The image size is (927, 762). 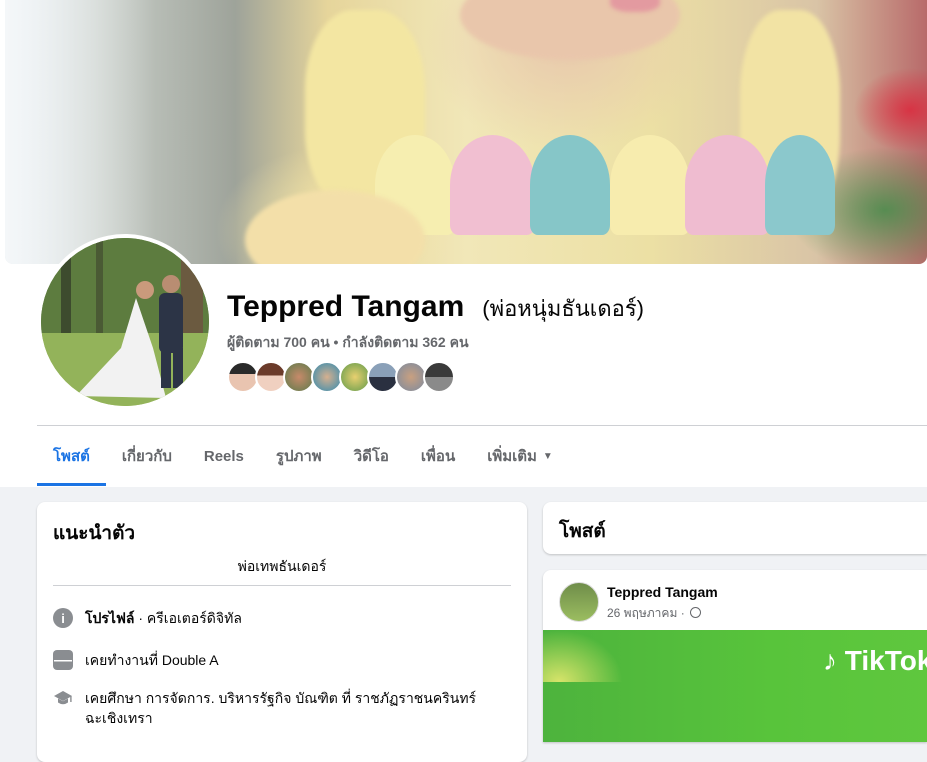 What do you see at coordinates (885, 660) in the screenshot?
I see `tiktok-logo-text: TikTok` at bounding box center [885, 660].